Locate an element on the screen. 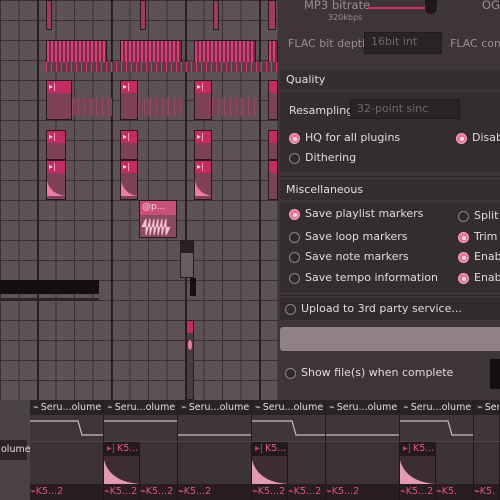  flac-depth-select: 16bit int is located at coordinates (403, 43).